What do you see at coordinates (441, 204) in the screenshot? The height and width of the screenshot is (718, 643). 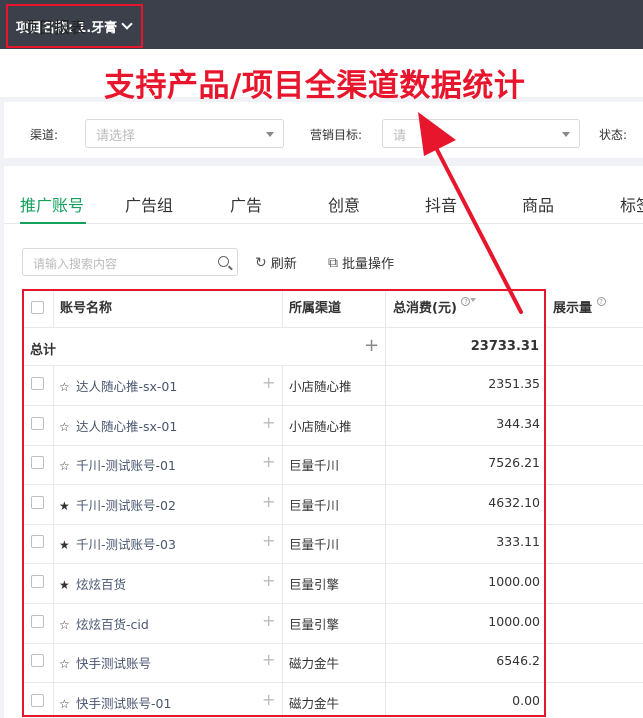 I see `tab-douyin: 抖音` at bounding box center [441, 204].